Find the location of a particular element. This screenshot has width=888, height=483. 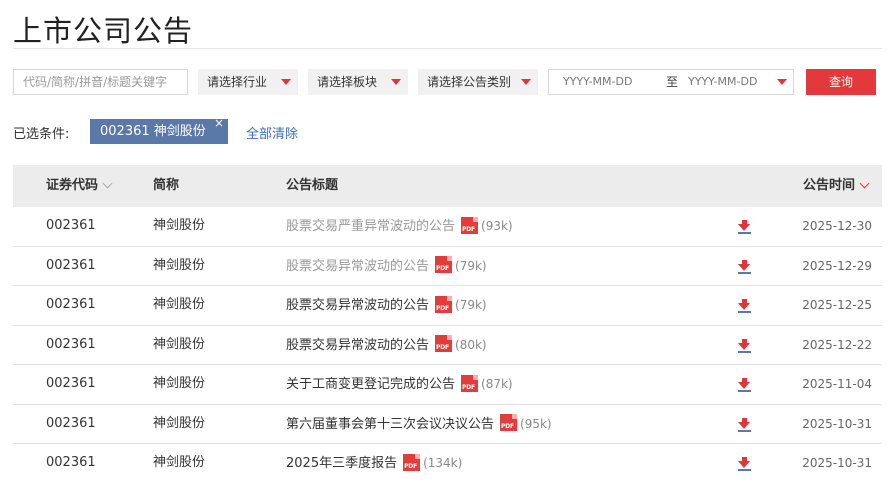

column-title-label: 公告标题 is located at coordinates (312, 185).